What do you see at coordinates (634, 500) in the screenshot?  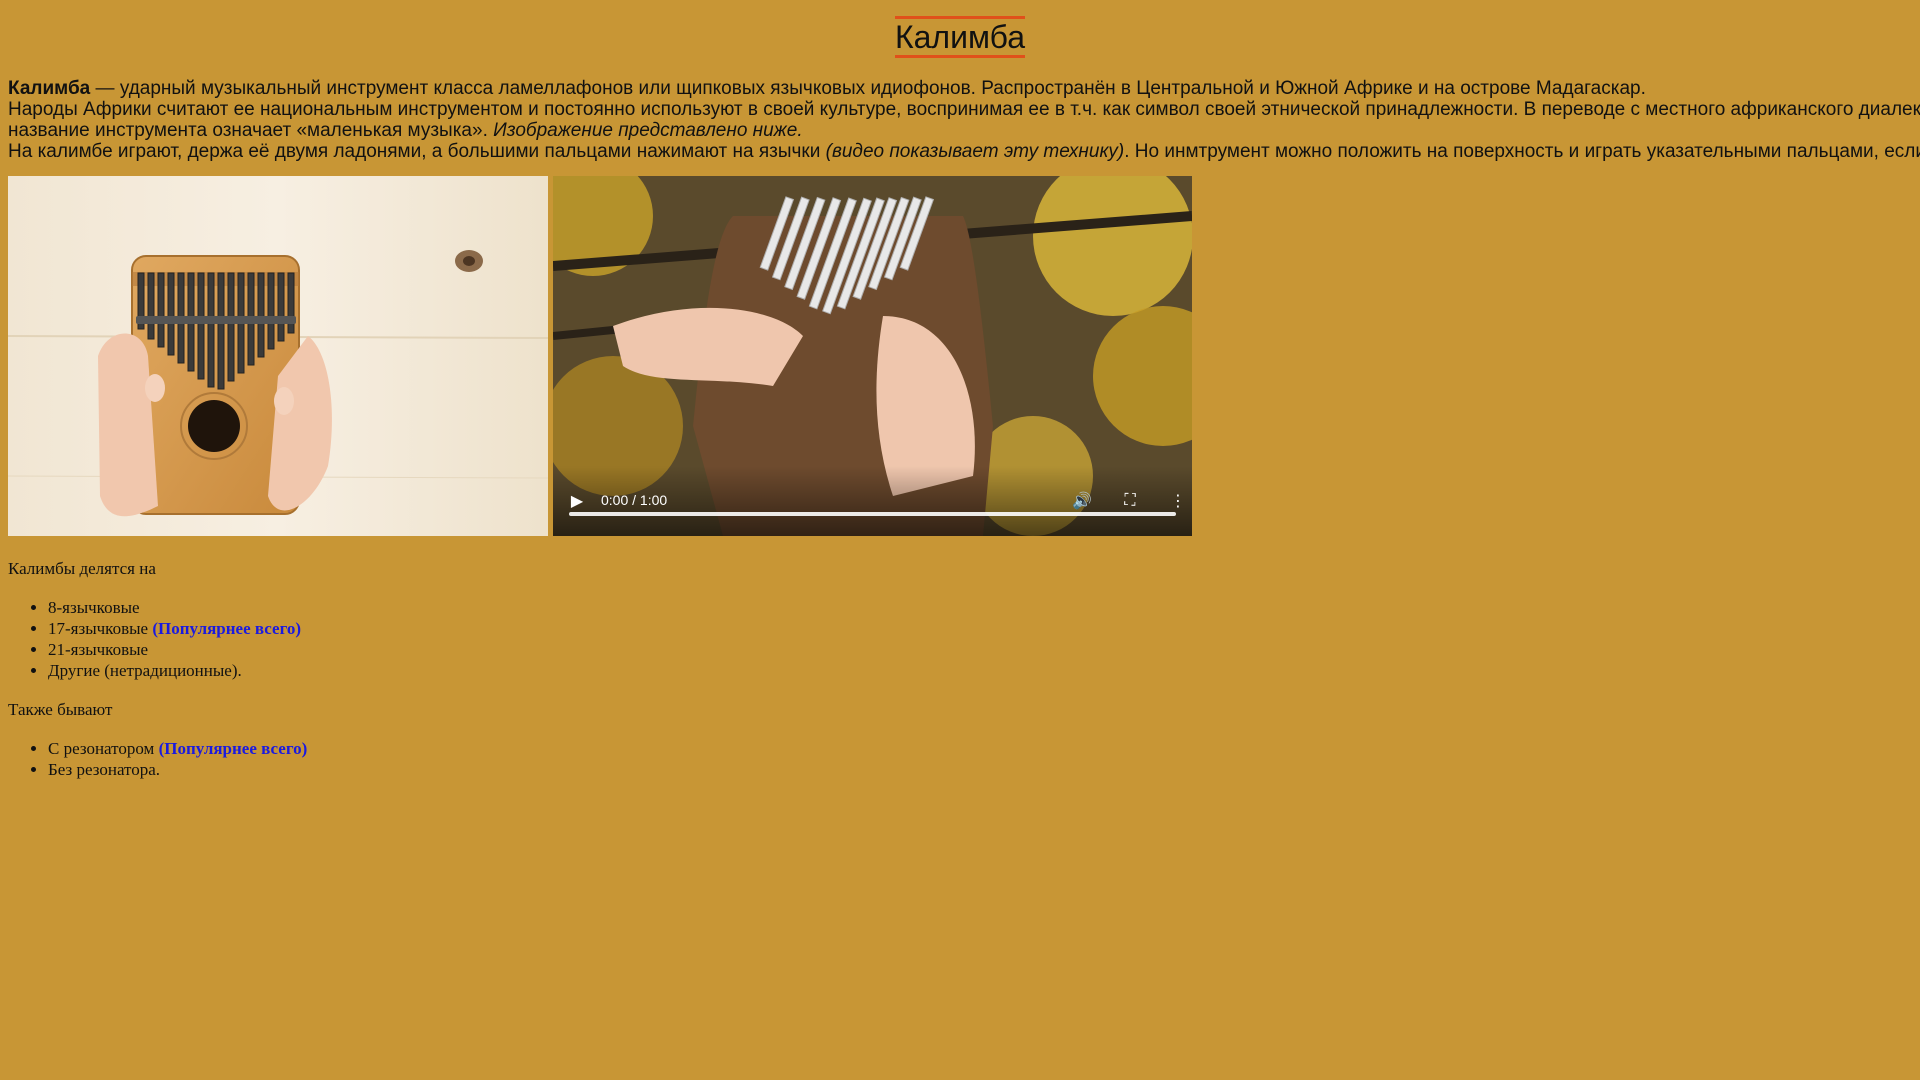 I see `video-time: 0:00 / 1:00` at bounding box center [634, 500].